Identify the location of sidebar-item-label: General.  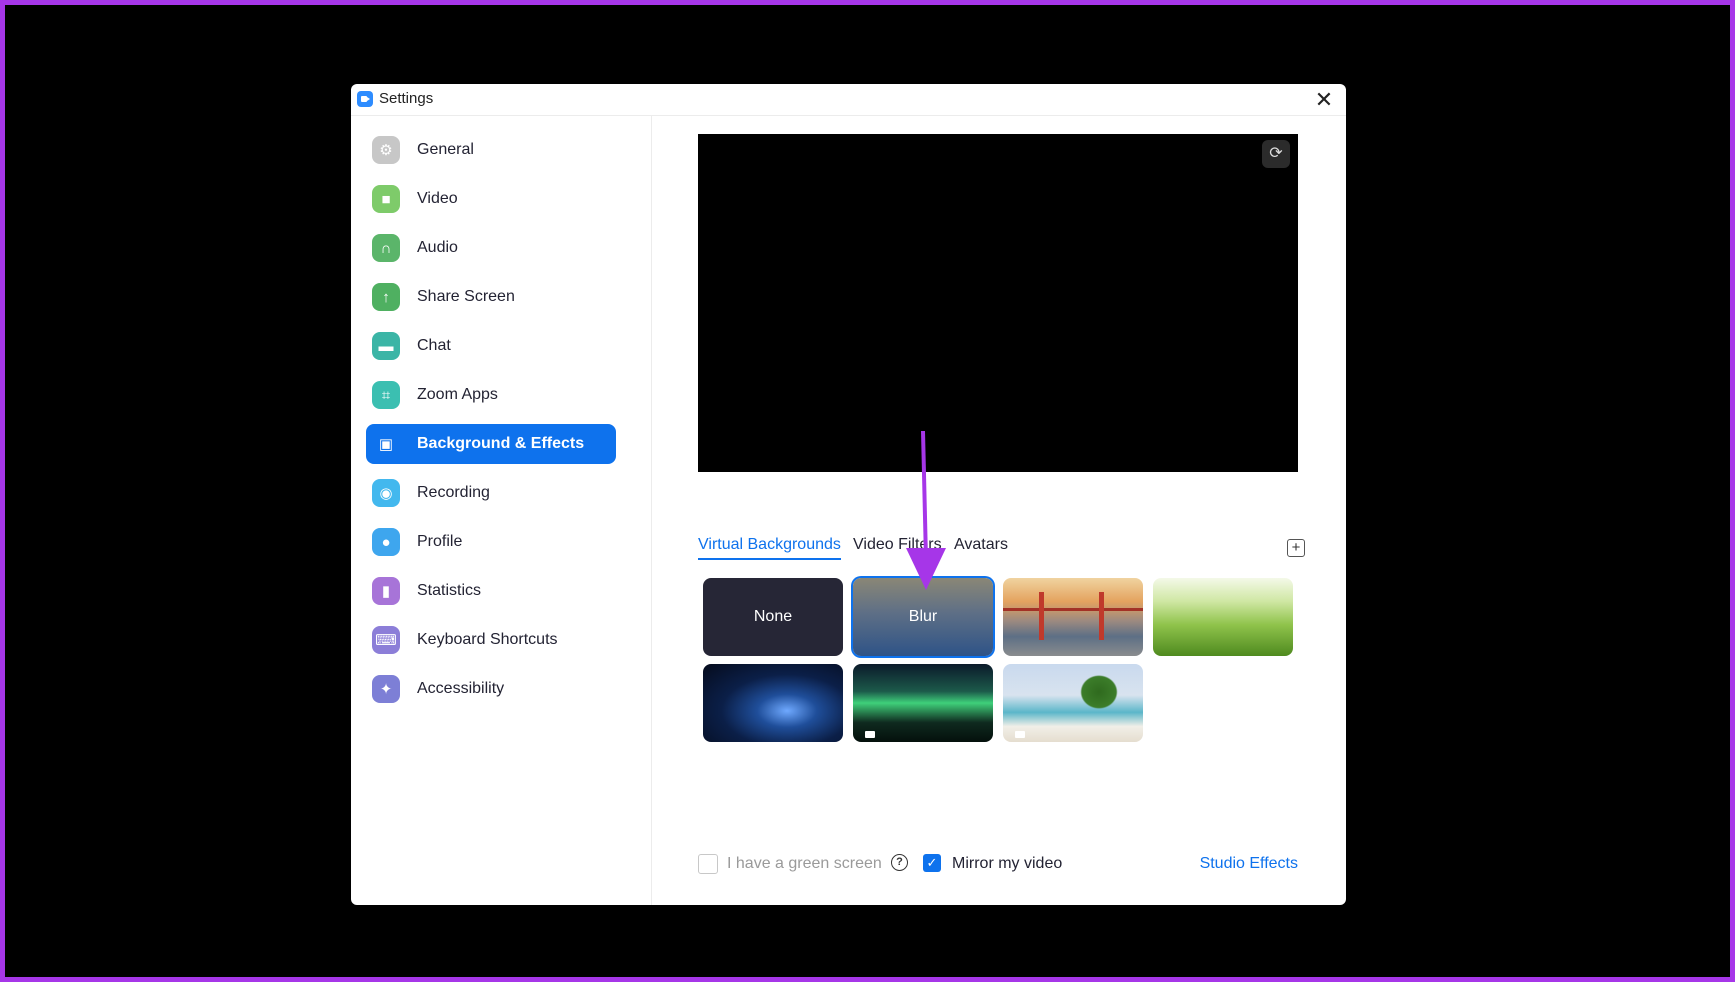
(445, 149).